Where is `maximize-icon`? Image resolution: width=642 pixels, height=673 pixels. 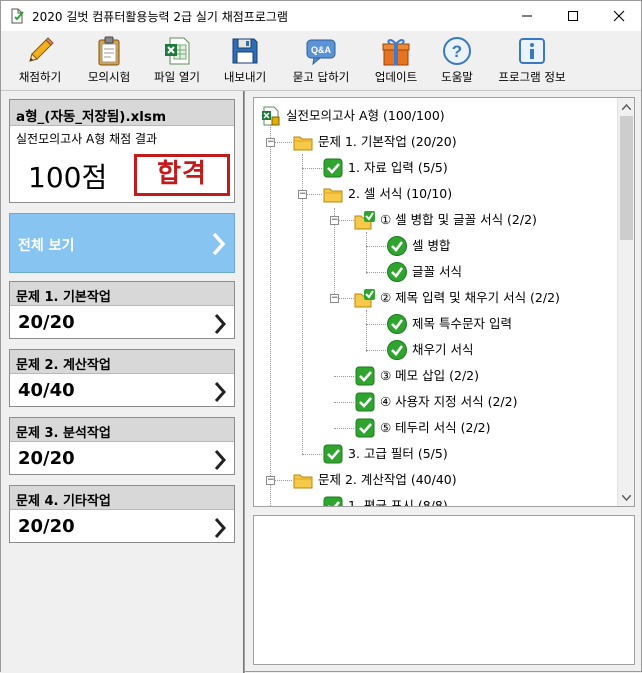
maximize-icon is located at coordinates (573, 16).